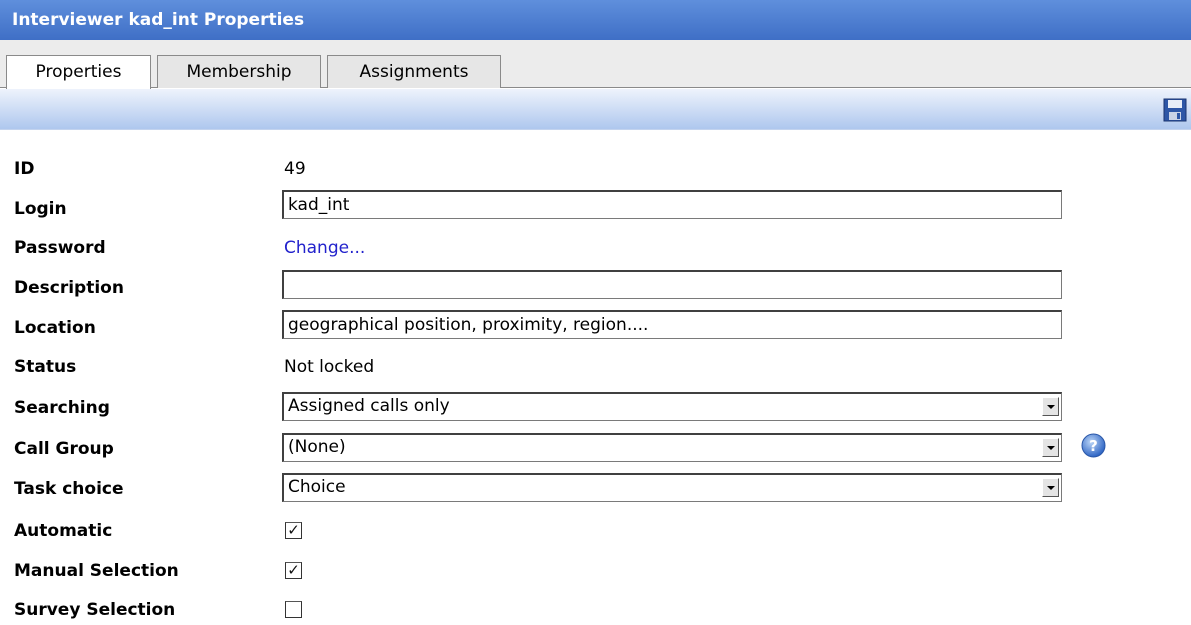  Describe the element at coordinates (69, 489) in the screenshot. I see `task-choice-label: Task choice` at that location.